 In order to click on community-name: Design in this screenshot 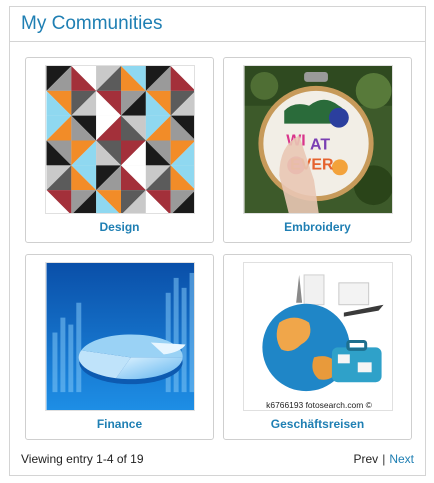, I will do `click(119, 227)`.